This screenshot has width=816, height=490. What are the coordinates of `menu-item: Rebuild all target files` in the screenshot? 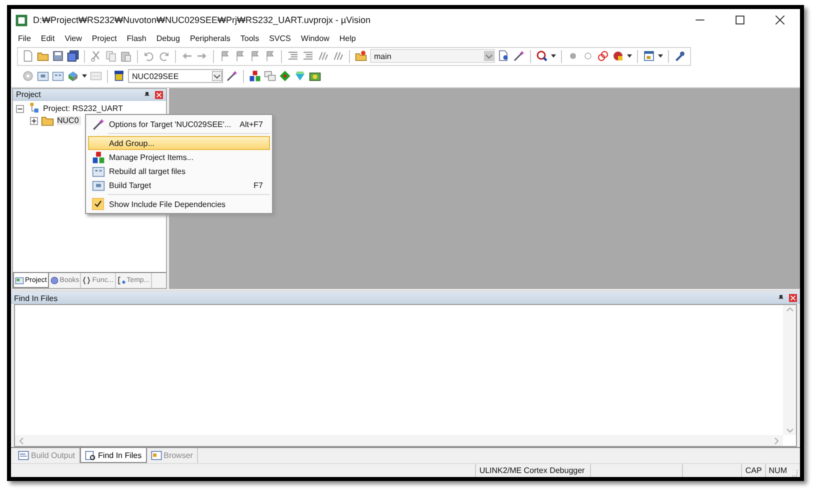 It's located at (179, 171).